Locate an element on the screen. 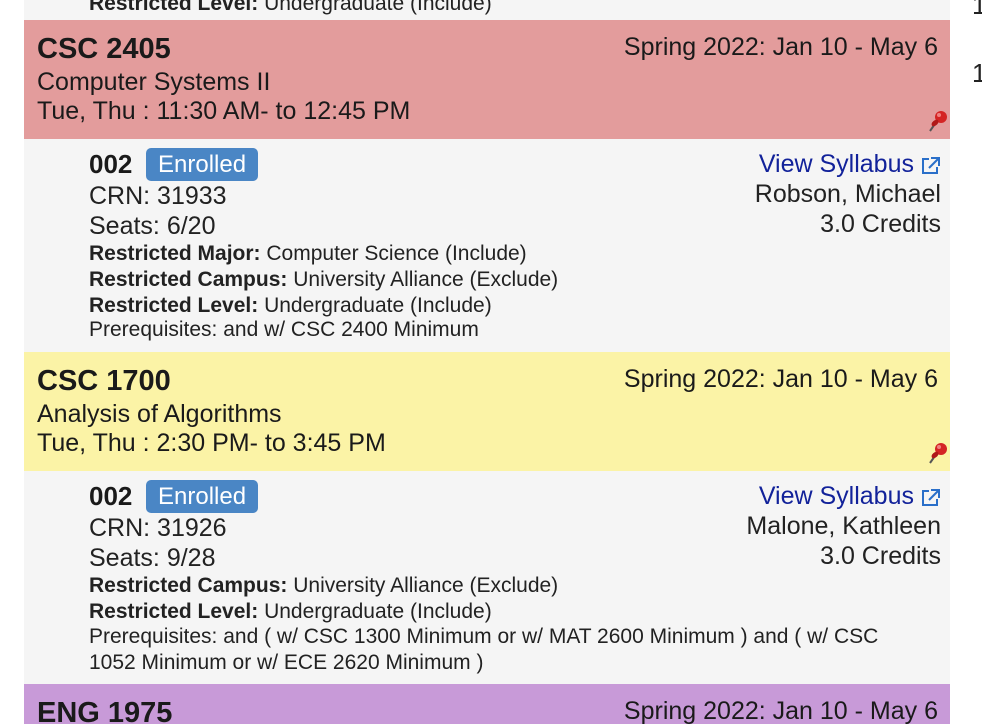 This screenshot has width=982, height=724. prerequisites: Prerequisites: and w/ CSC 2400 Minimum is located at coordinates (284, 329).